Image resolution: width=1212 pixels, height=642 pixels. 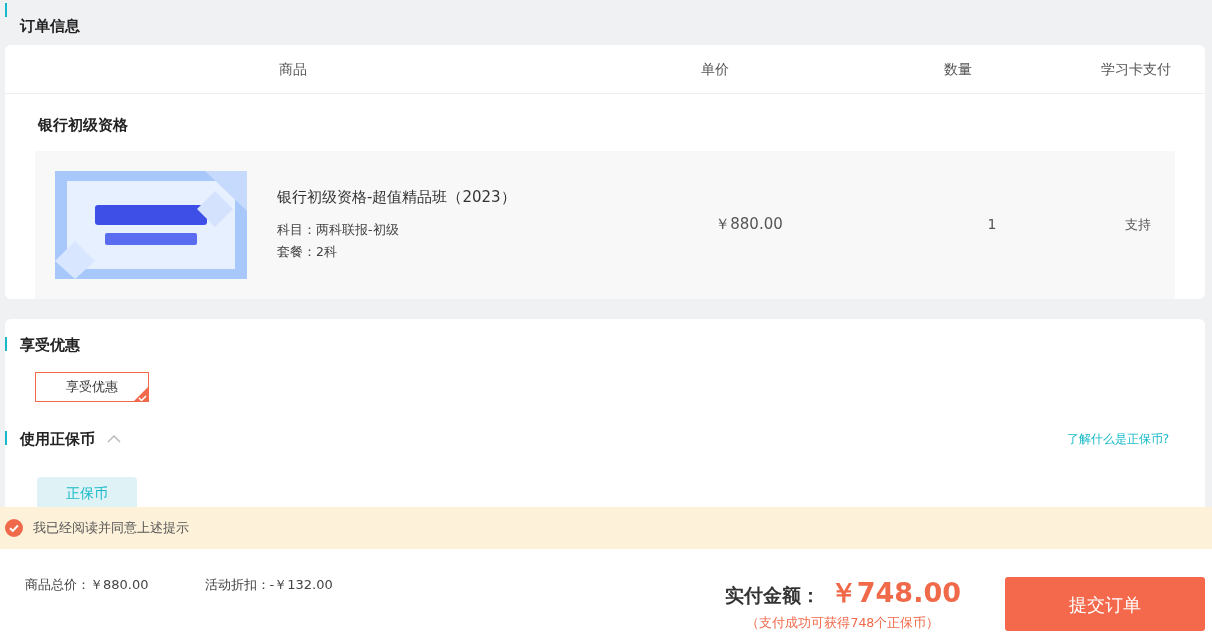 I want to click on agreement-text: 我已经阅读并同意上述提示, so click(x=111, y=528).